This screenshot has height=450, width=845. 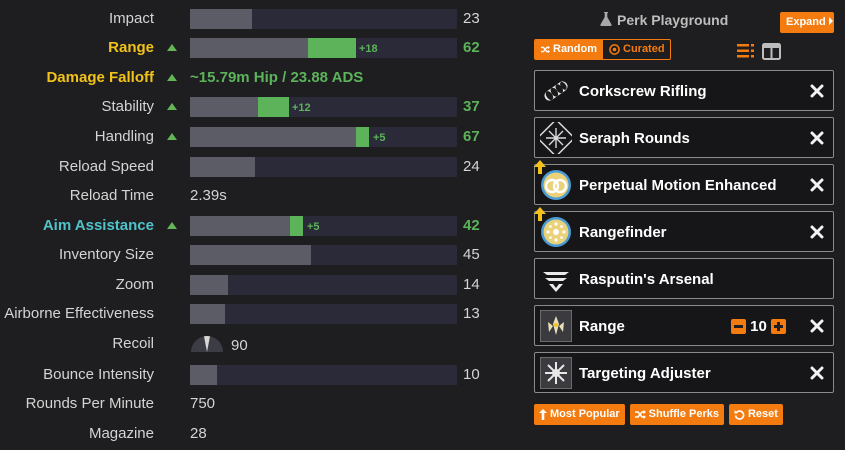 What do you see at coordinates (250, 404) in the screenshot?
I see `stat-row-rounds-per-minute: Rounds Per Minute 750` at bounding box center [250, 404].